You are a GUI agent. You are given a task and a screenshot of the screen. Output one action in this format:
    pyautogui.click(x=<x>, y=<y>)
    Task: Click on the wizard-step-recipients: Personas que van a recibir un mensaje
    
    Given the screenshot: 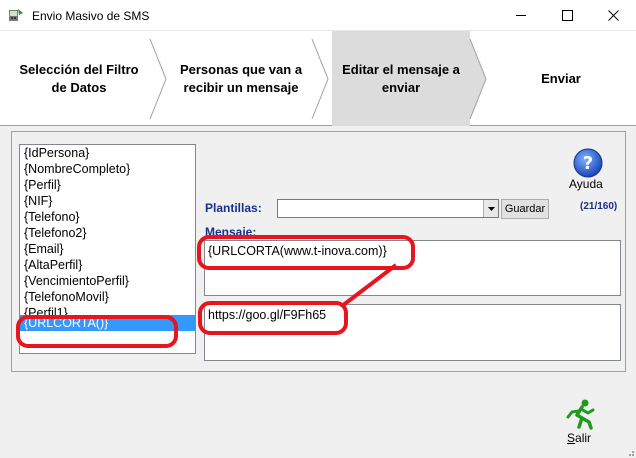 What is the action you would take?
    pyautogui.click(x=241, y=78)
    